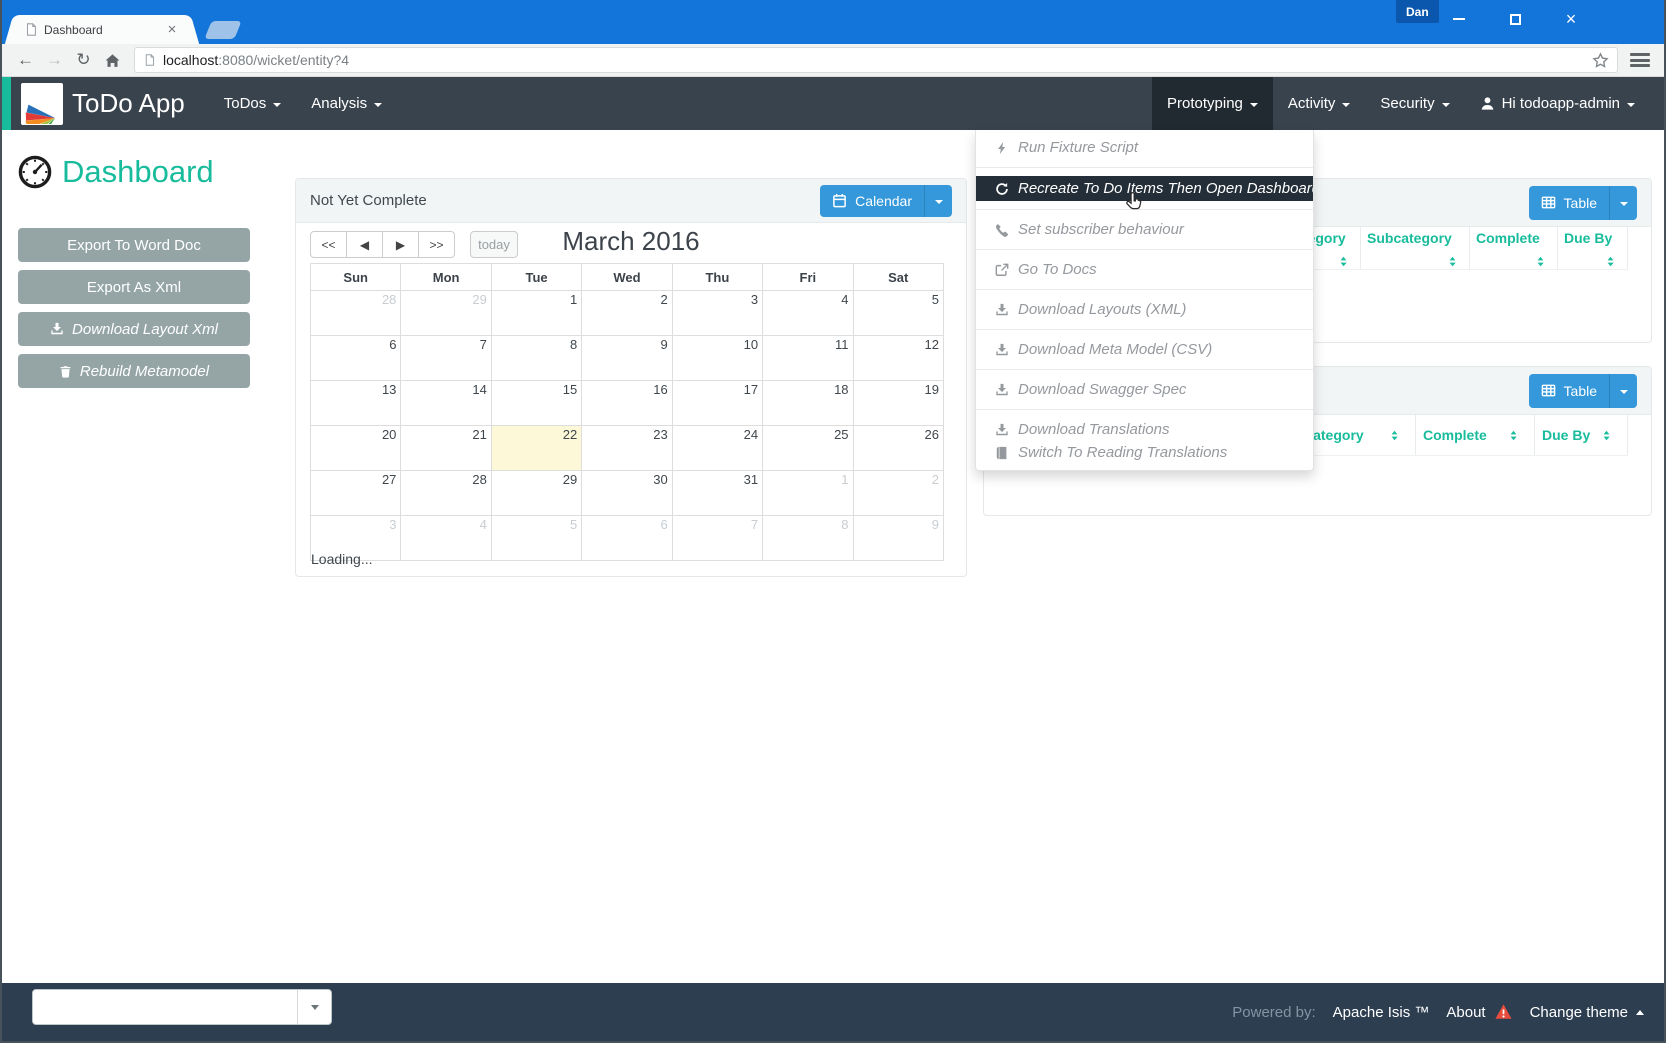 This screenshot has height=1043, width=1666. I want to click on sidebar-button-rebuild-metamodel: Rebuild Metamodel, so click(134, 371).